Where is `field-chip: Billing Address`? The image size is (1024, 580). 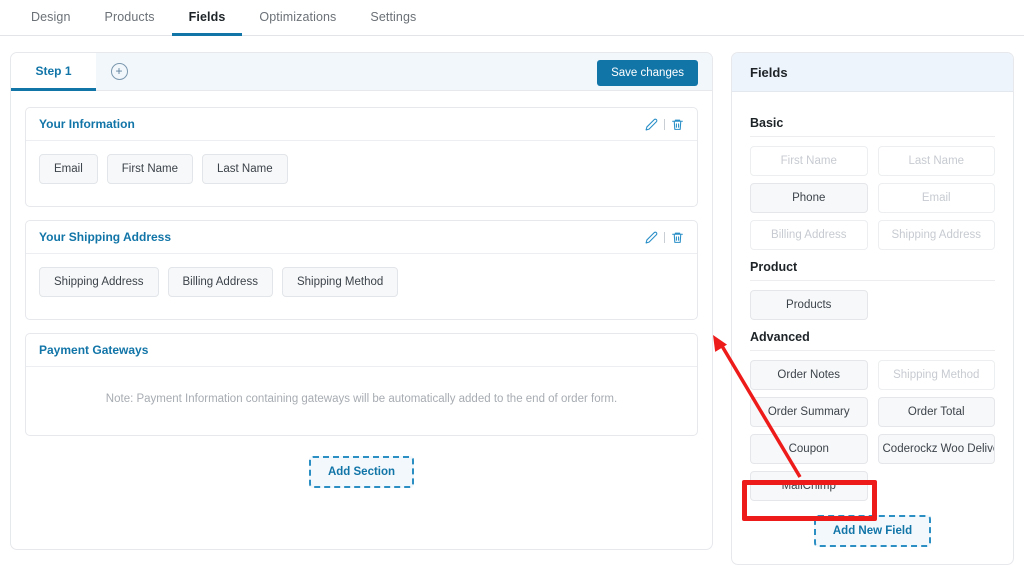 field-chip: Billing Address is located at coordinates (220, 282).